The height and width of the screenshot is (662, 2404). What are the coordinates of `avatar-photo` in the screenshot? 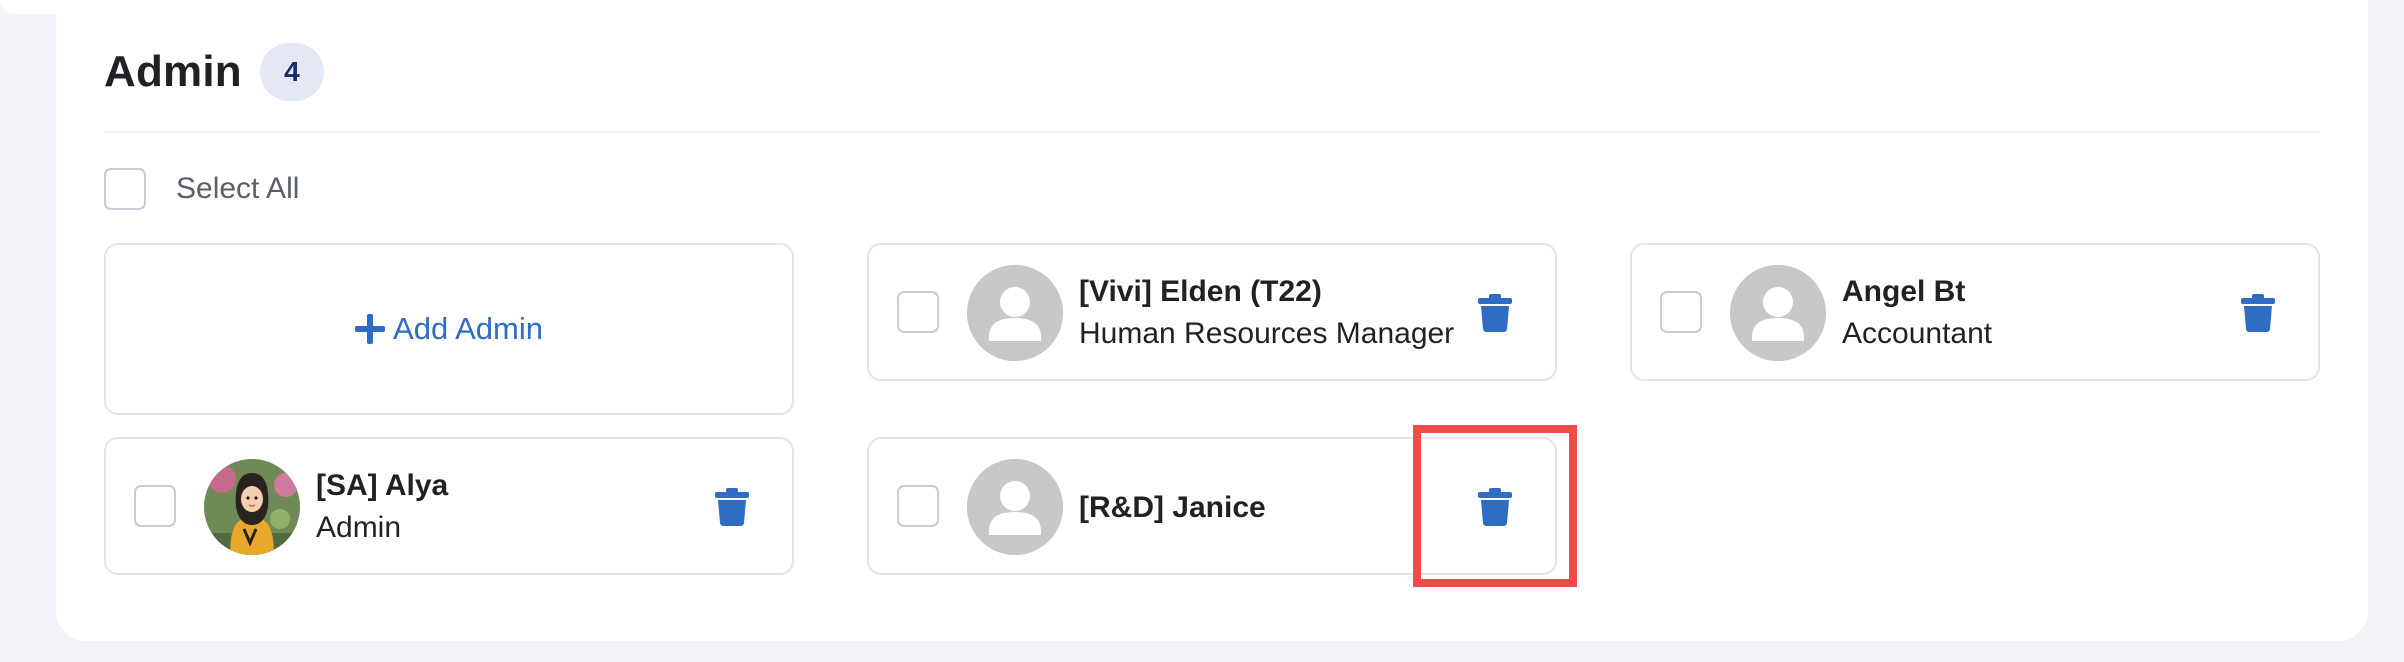 It's located at (252, 507).